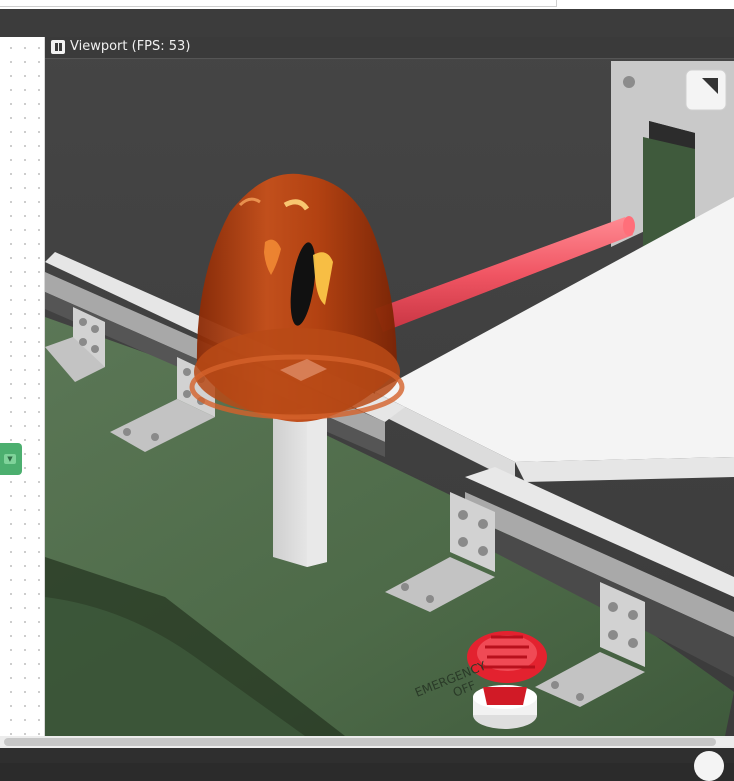  I want to click on toolbar, so click(367, 23).